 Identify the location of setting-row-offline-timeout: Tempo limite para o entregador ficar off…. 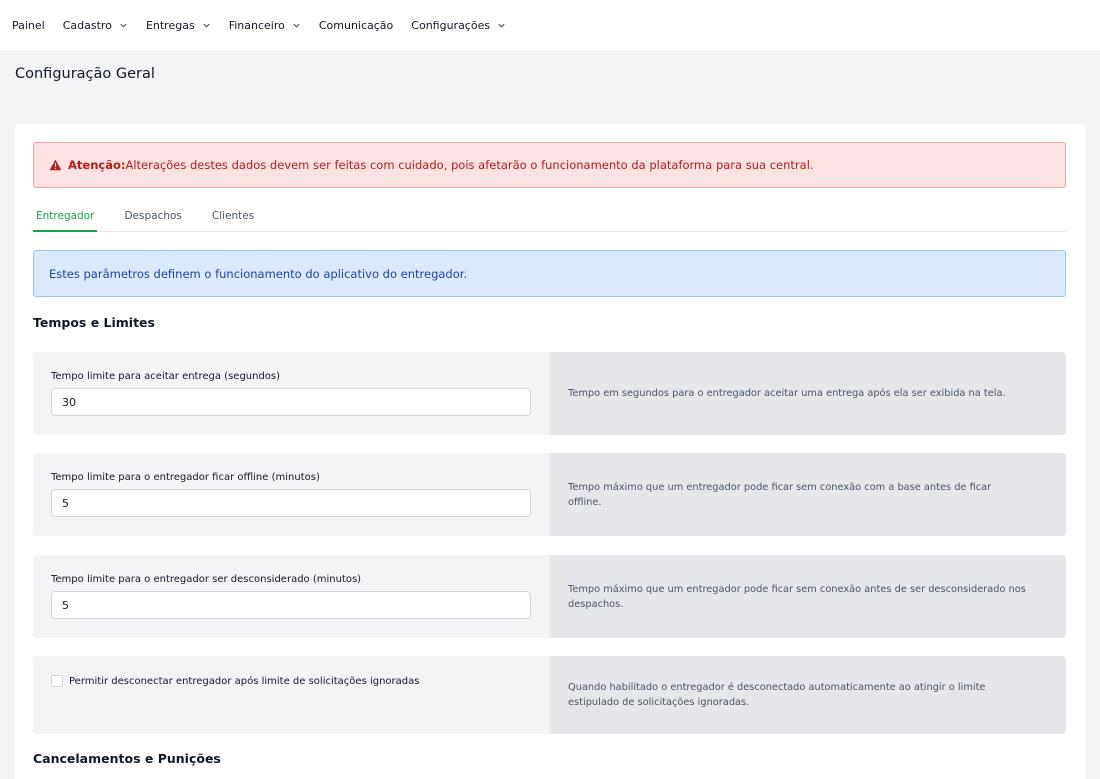
(549, 494).